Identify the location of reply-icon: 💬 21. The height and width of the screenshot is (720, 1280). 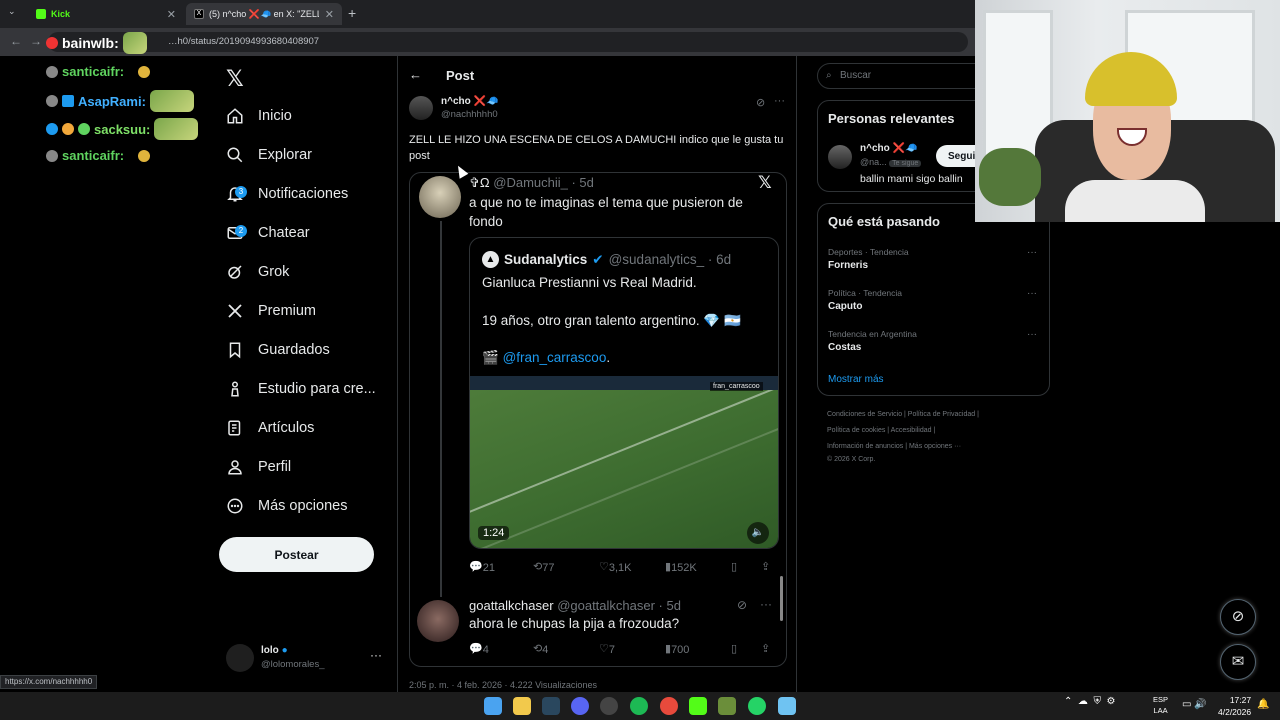
(482, 567).